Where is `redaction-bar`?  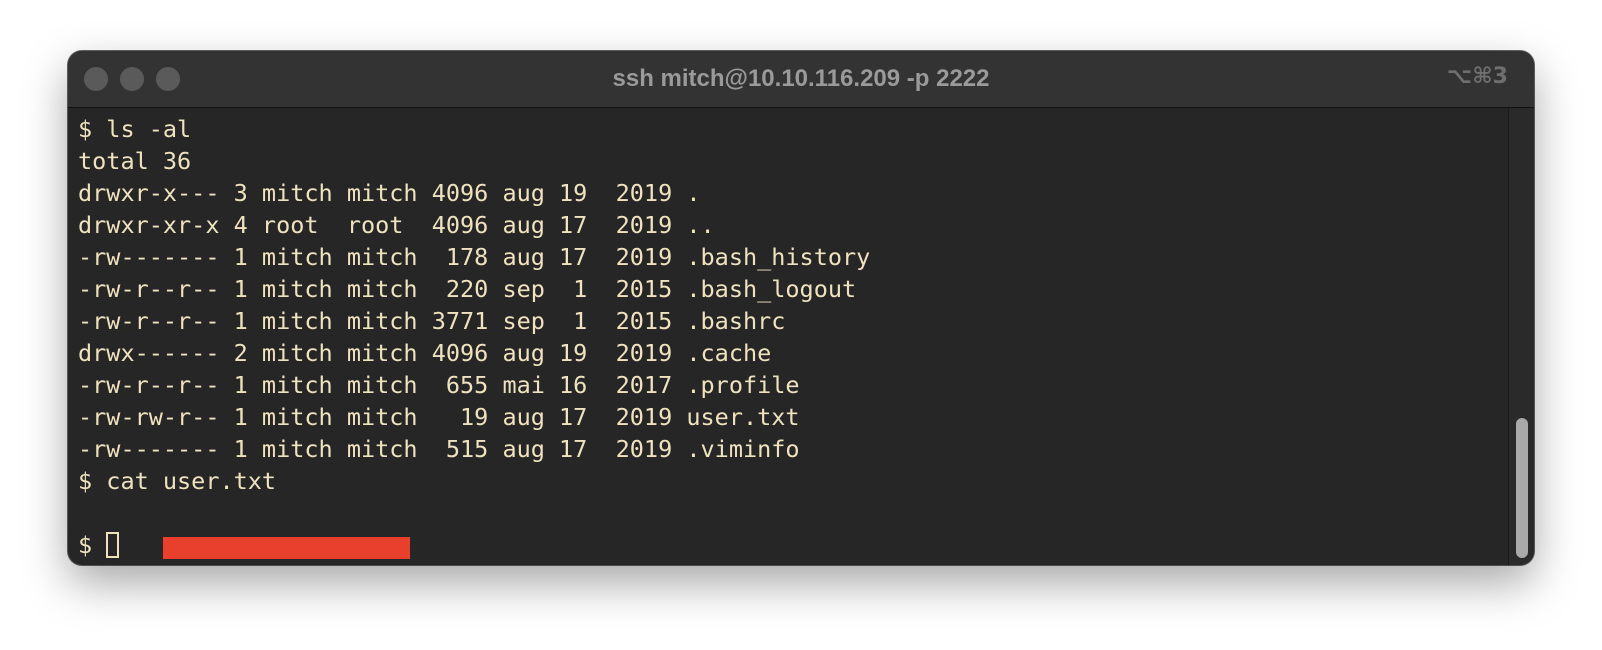
redaction-bar is located at coordinates (286, 547).